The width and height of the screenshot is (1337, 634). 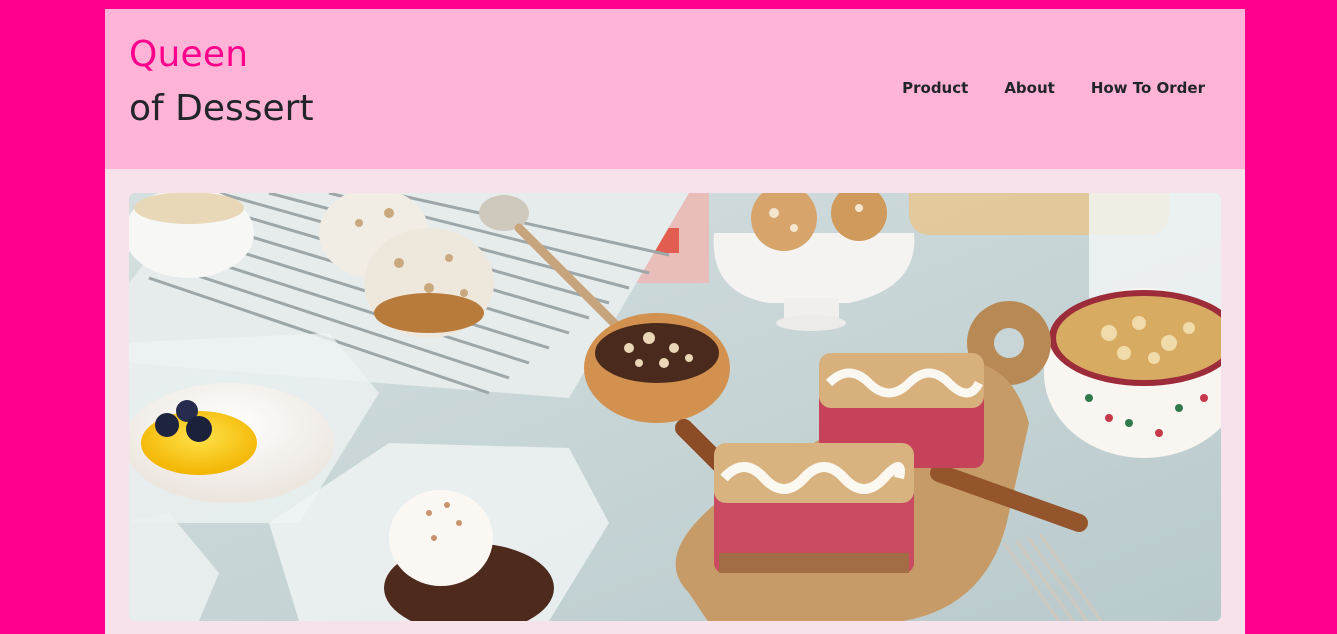 What do you see at coordinates (935, 88) in the screenshot?
I see `nav-product-link: Product` at bounding box center [935, 88].